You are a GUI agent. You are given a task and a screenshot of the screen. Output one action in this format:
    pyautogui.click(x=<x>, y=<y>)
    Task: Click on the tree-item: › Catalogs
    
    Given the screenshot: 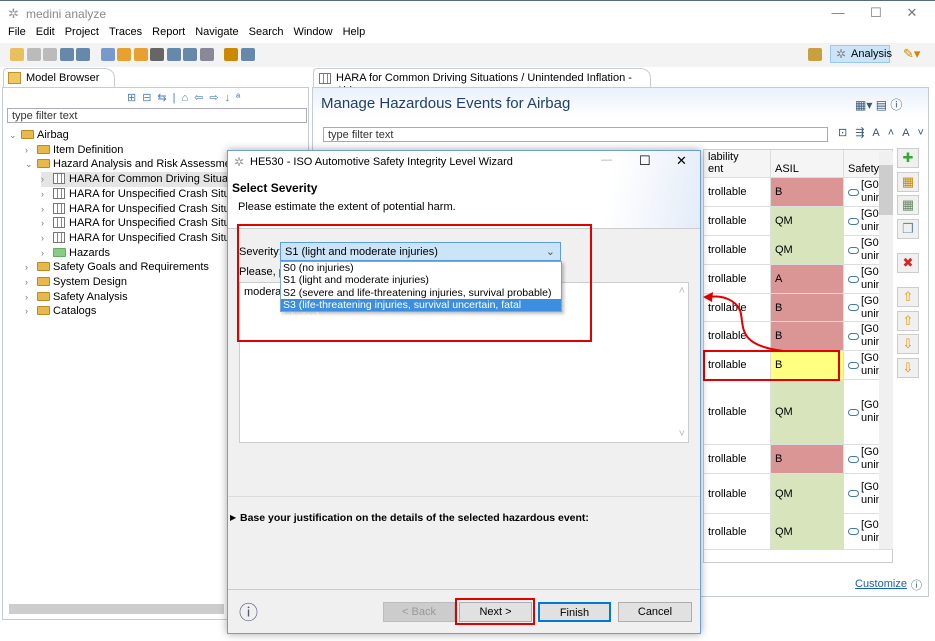 What is the action you would take?
    pyautogui.click(x=60, y=311)
    